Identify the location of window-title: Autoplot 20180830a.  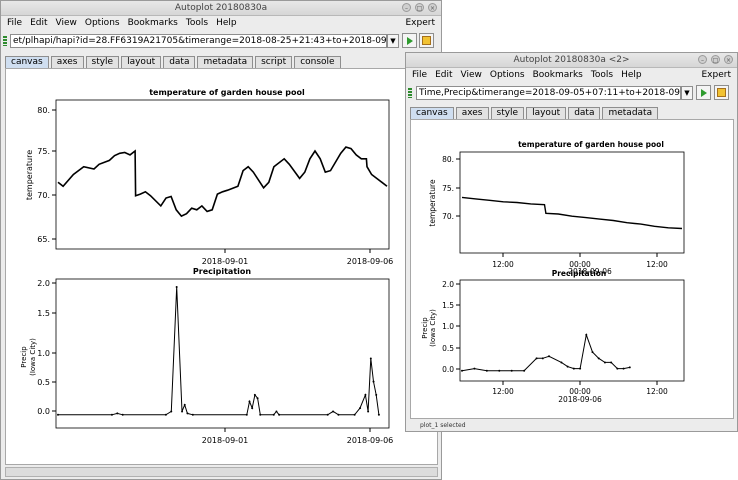
(221, 8).